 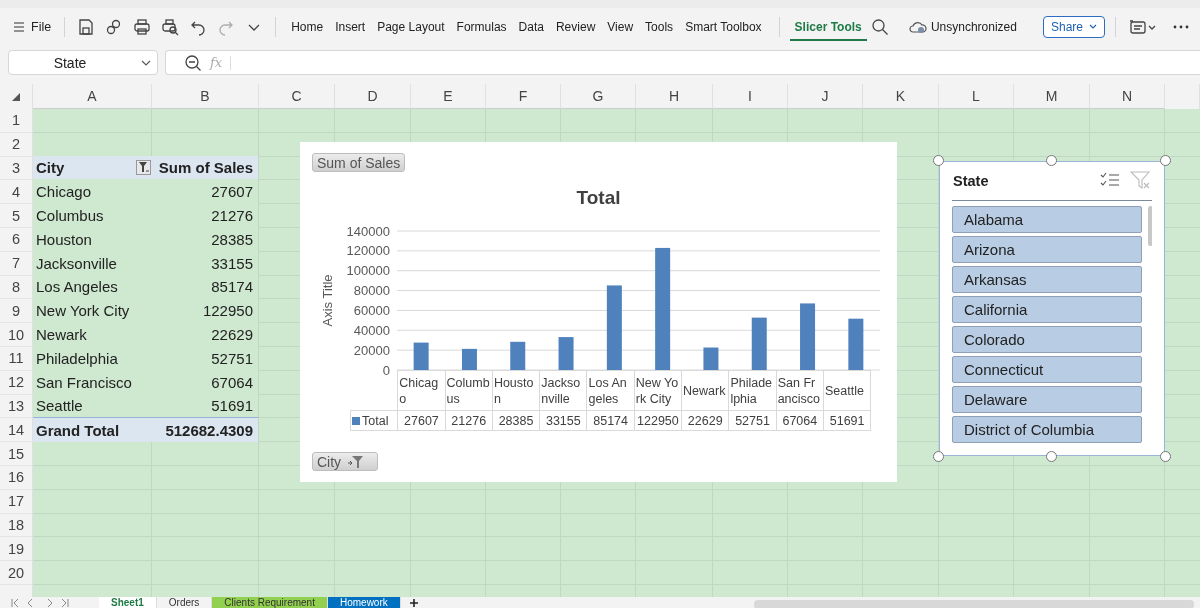 What do you see at coordinates (1142, 27) in the screenshot?
I see `comment-list-icon` at bounding box center [1142, 27].